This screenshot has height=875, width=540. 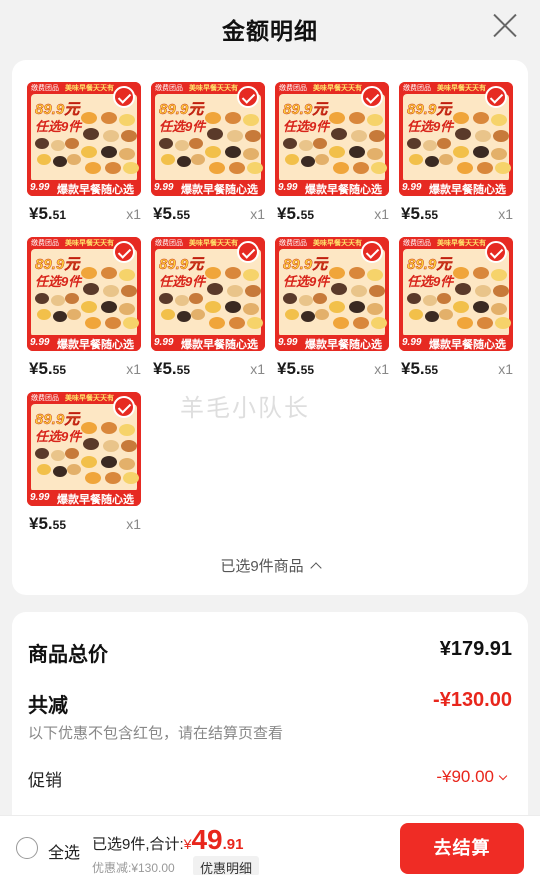 I want to click on promo-value: -¥90.00, so click(x=465, y=776).